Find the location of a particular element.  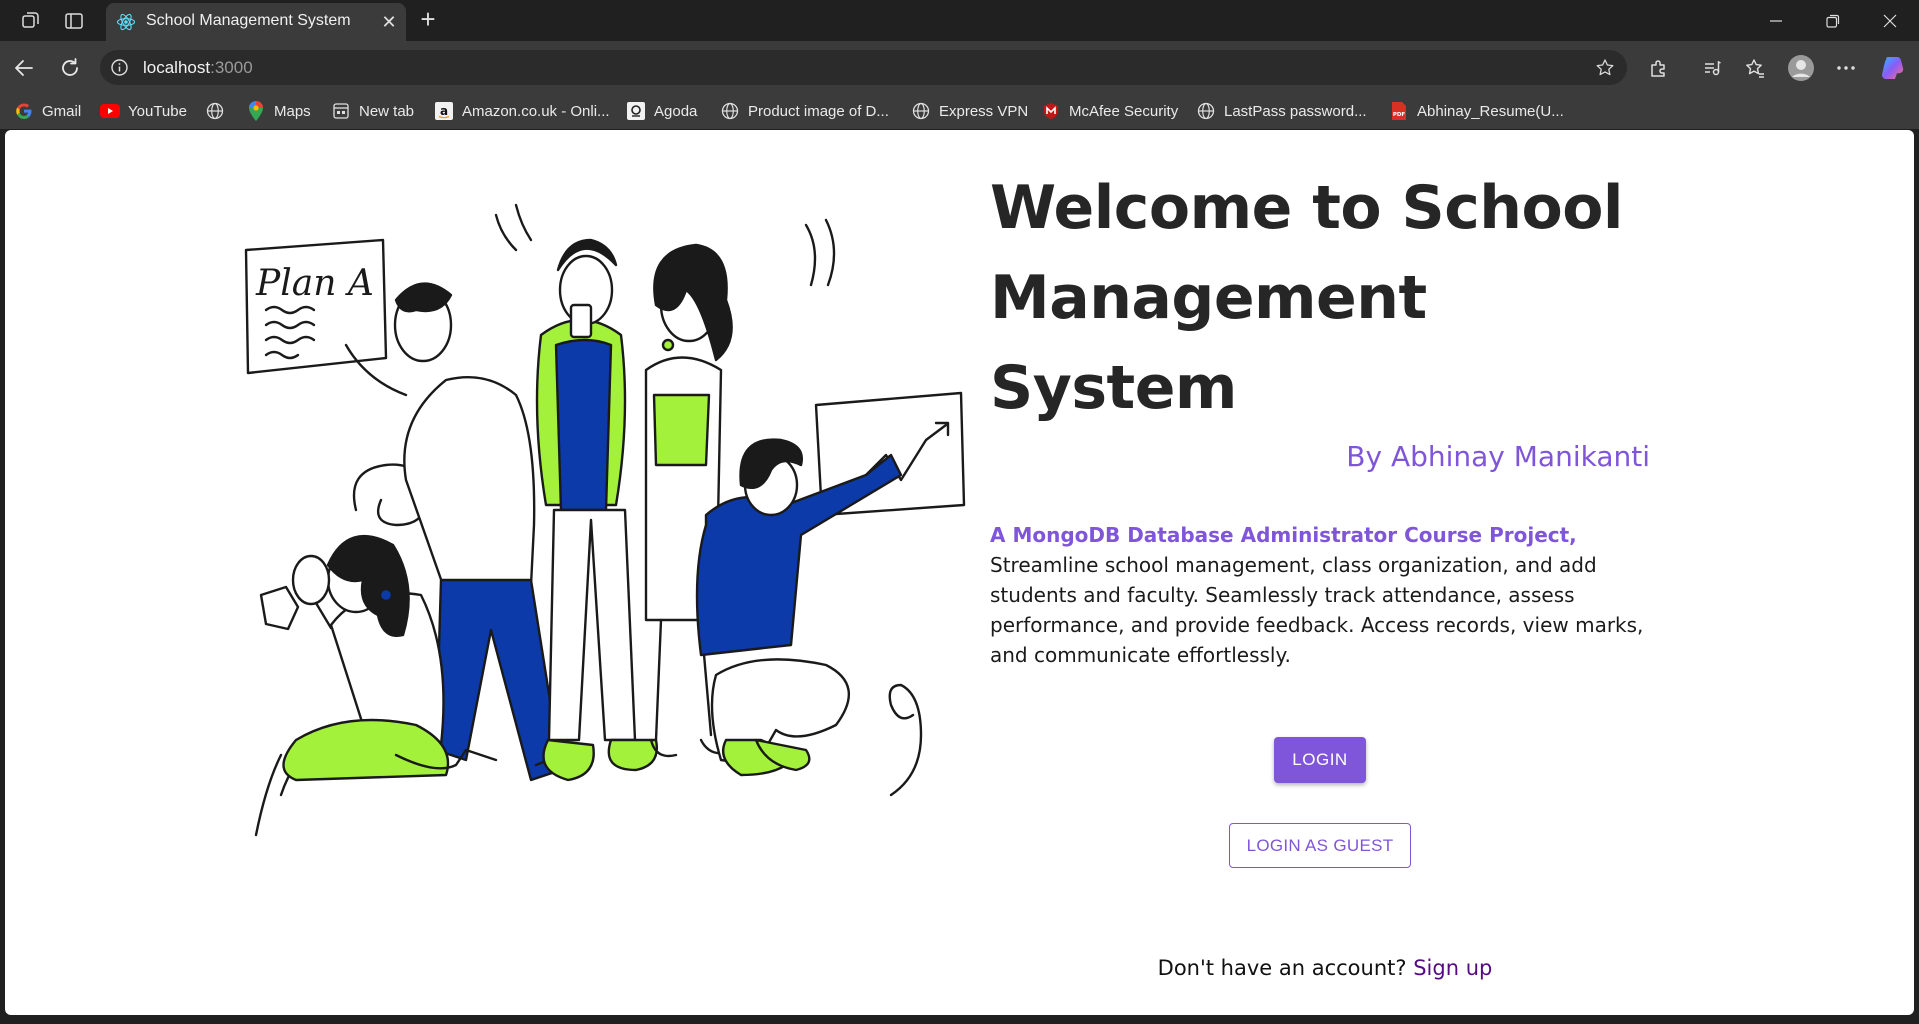

bookmark-label: McAfee Security is located at coordinates (1124, 111).